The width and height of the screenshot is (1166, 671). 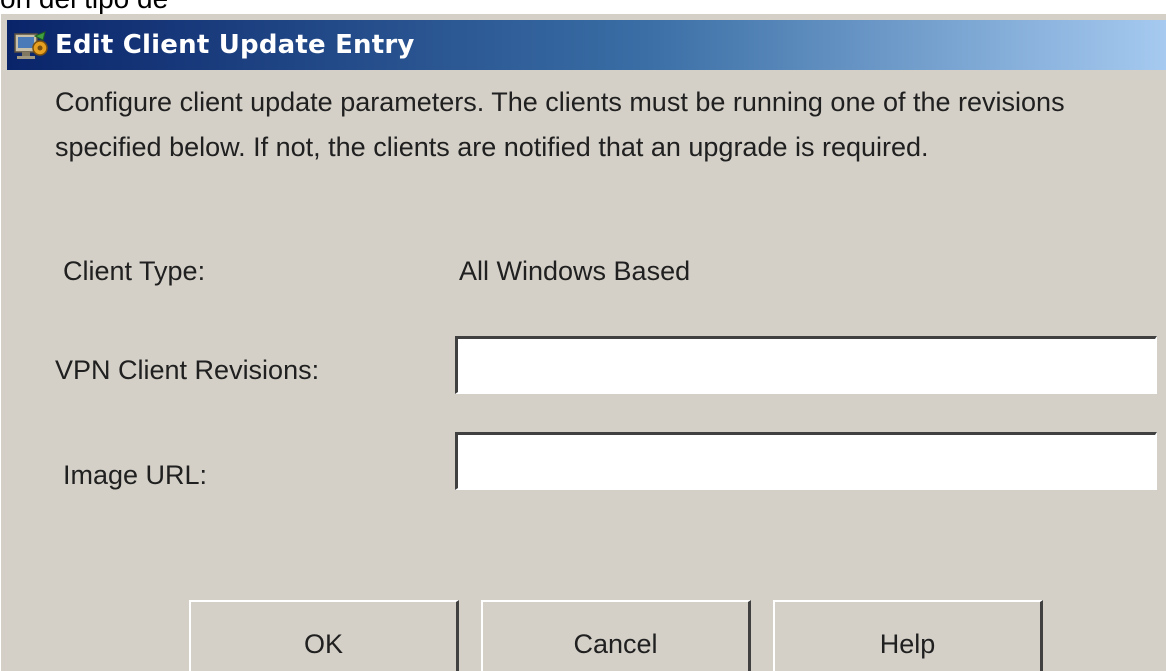 What do you see at coordinates (31, 45) in the screenshot?
I see `network-config-icon` at bounding box center [31, 45].